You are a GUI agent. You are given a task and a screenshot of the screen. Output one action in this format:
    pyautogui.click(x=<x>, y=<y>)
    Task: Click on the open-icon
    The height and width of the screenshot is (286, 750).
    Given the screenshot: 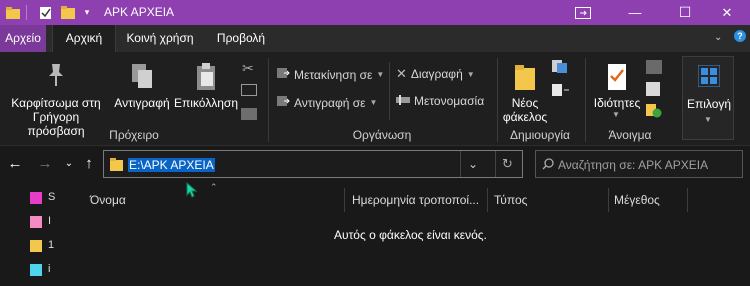 What is the action you would take?
    pyautogui.click(x=654, y=67)
    